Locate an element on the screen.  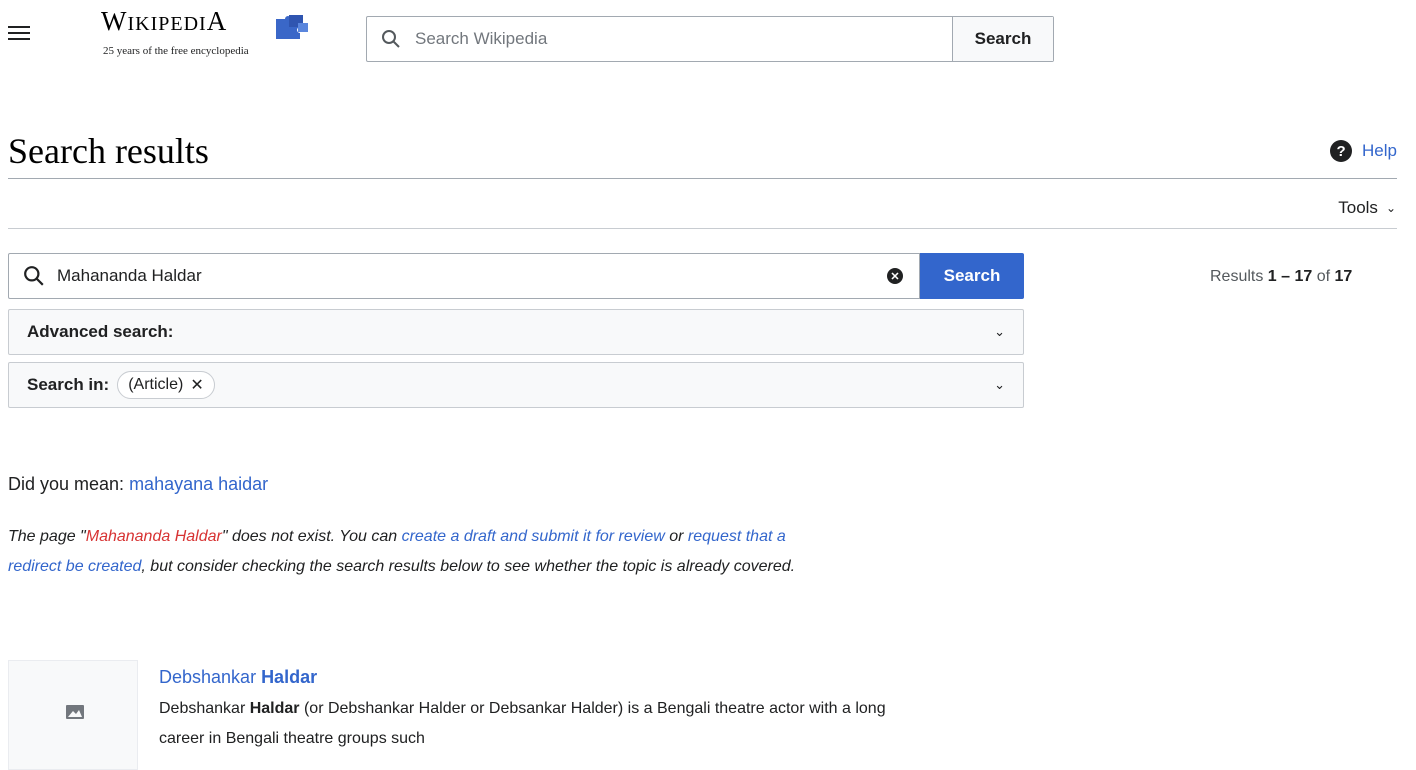
header-search-bar: Search is located at coordinates (710, 39).